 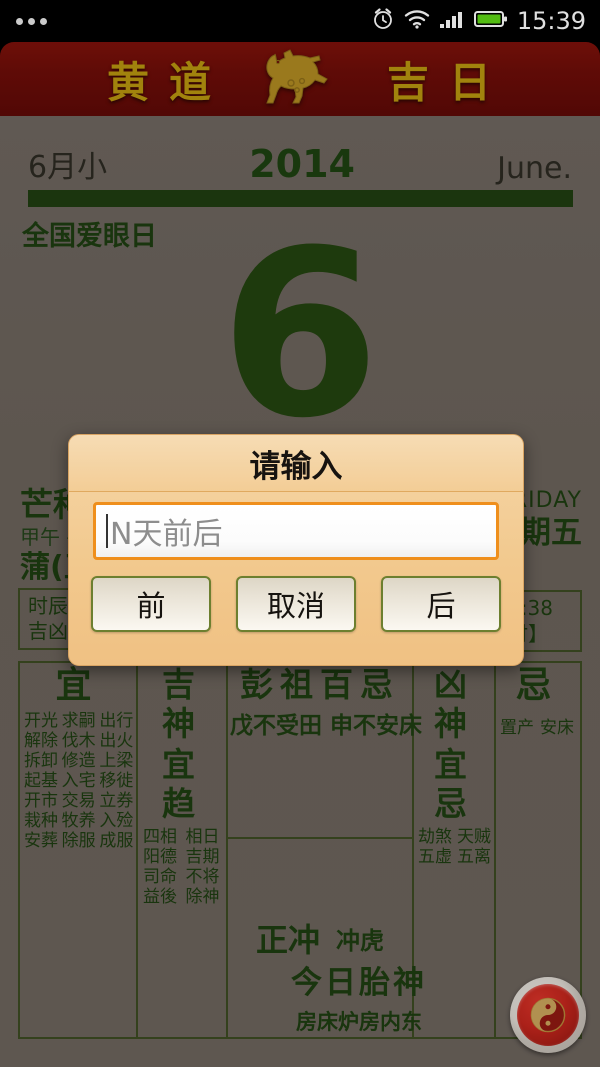 What do you see at coordinates (441, 604) in the screenshot?
I see `next-button: 后` at bounding box center [441, 604].